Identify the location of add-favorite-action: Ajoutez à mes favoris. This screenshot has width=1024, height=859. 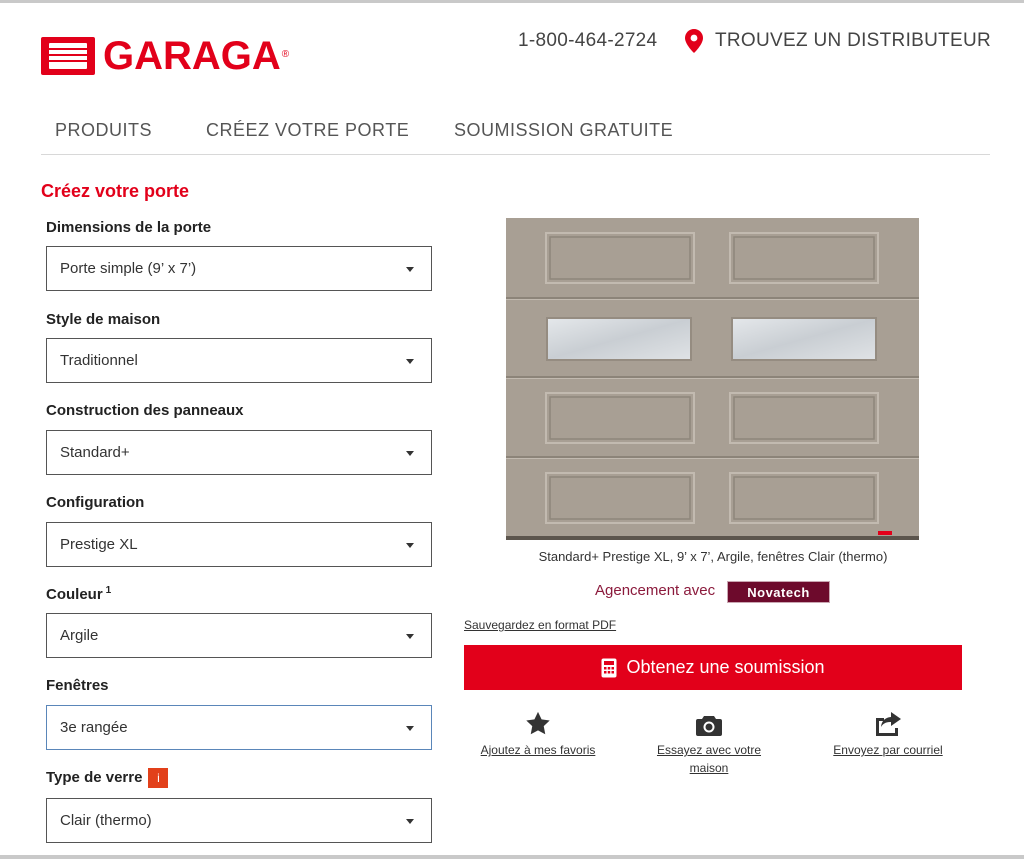
(538, 732).